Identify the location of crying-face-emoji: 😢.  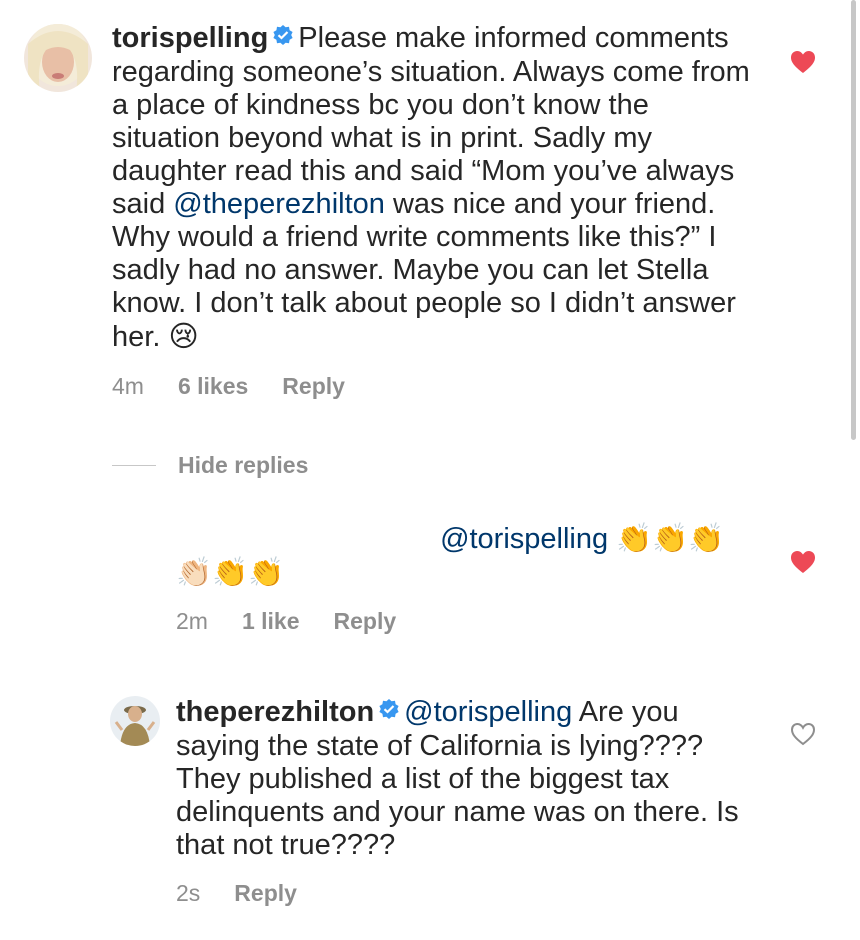
(183, 335).